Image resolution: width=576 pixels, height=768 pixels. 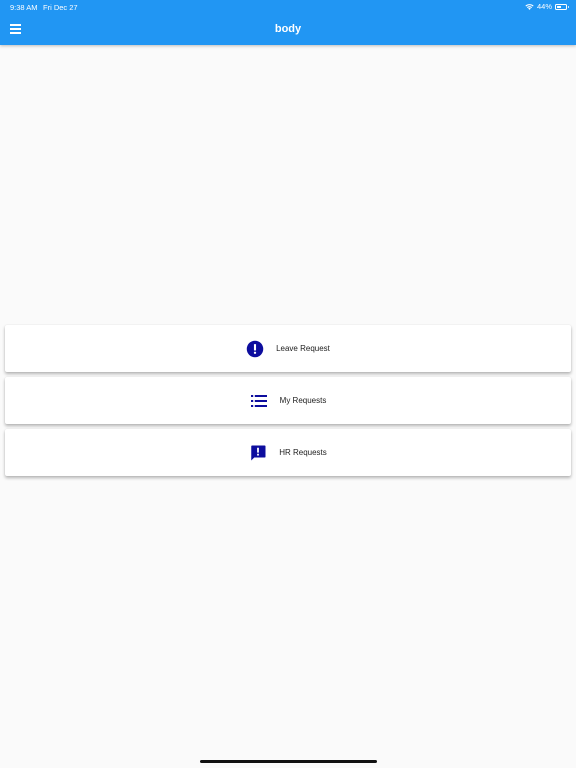 What do you see at coordinates (288, 29) in the screenshot?
I see `page-title: body` at bounding box center [288, 29].